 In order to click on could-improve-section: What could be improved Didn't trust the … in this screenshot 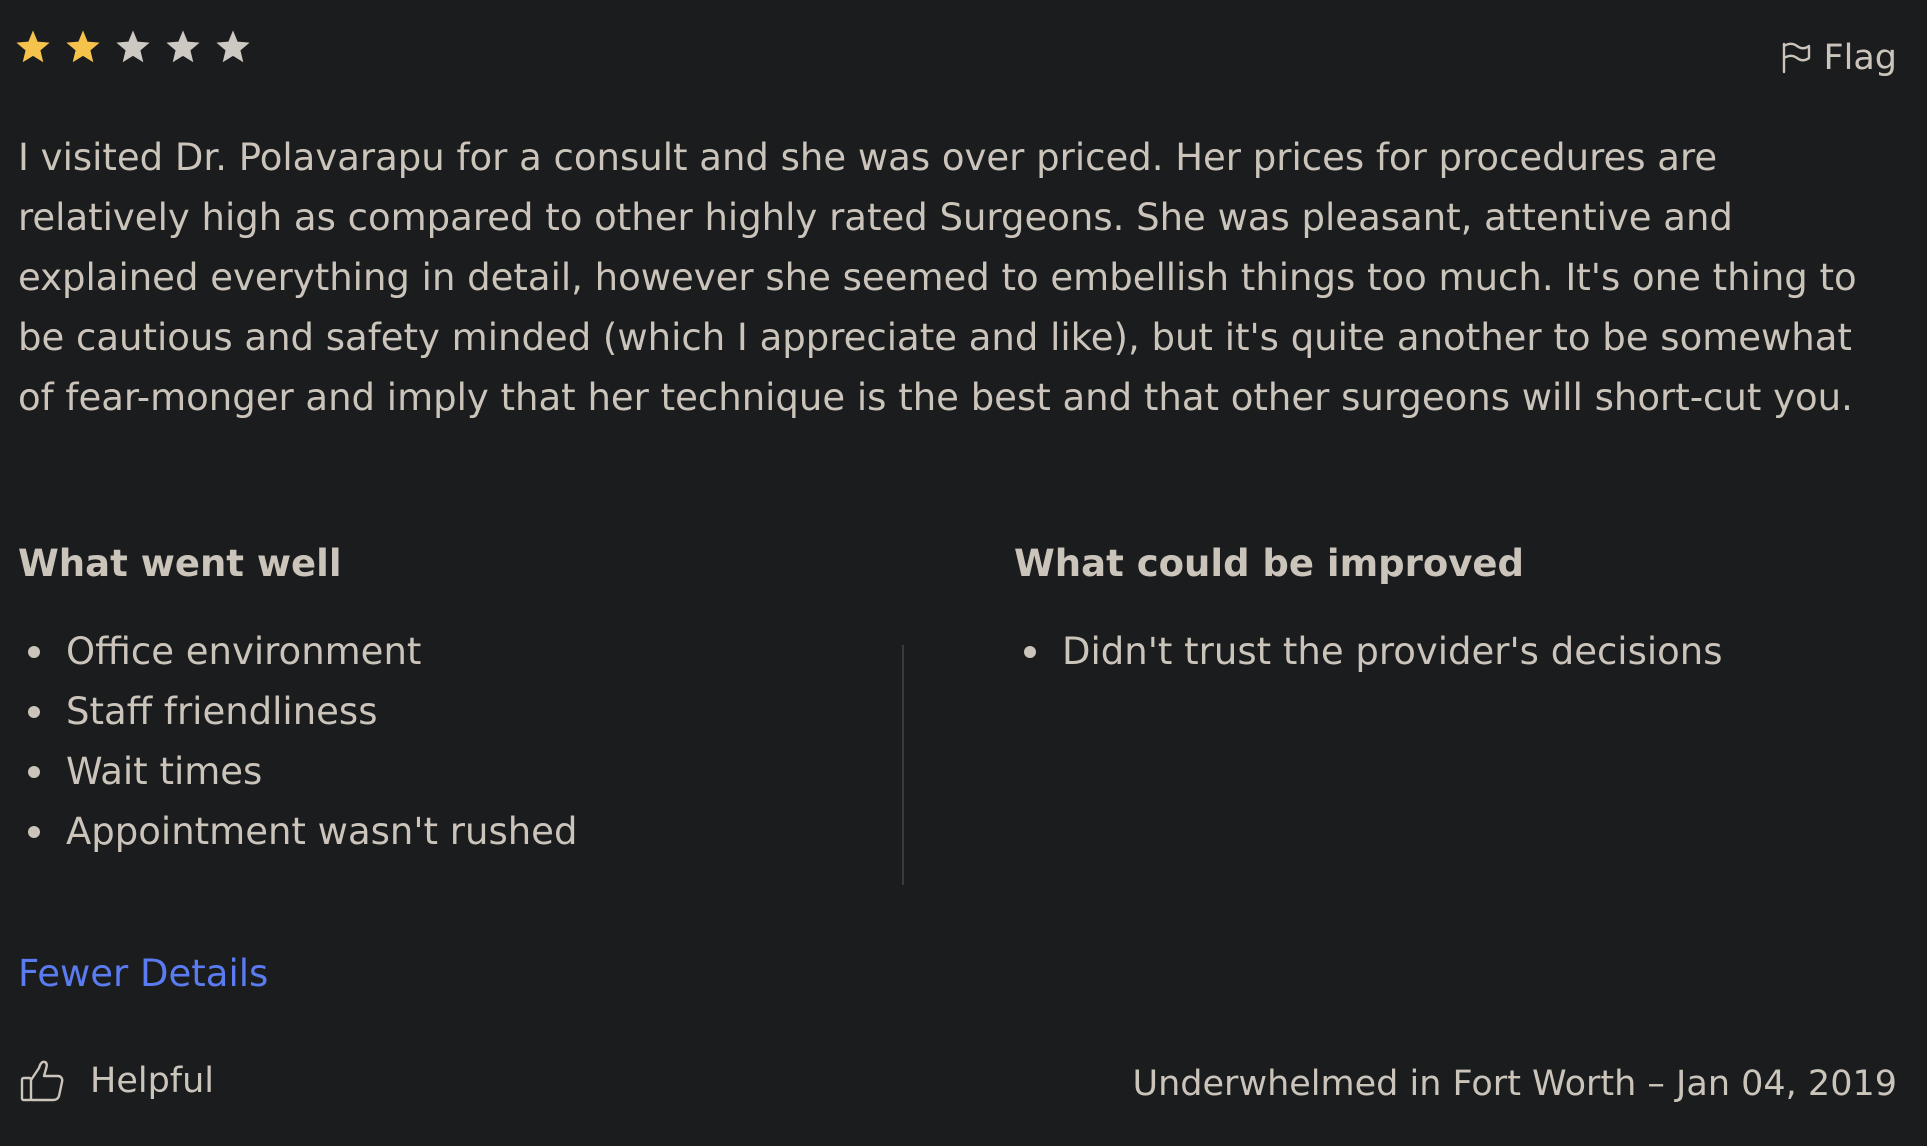, I will do `click(1454, 604)`.